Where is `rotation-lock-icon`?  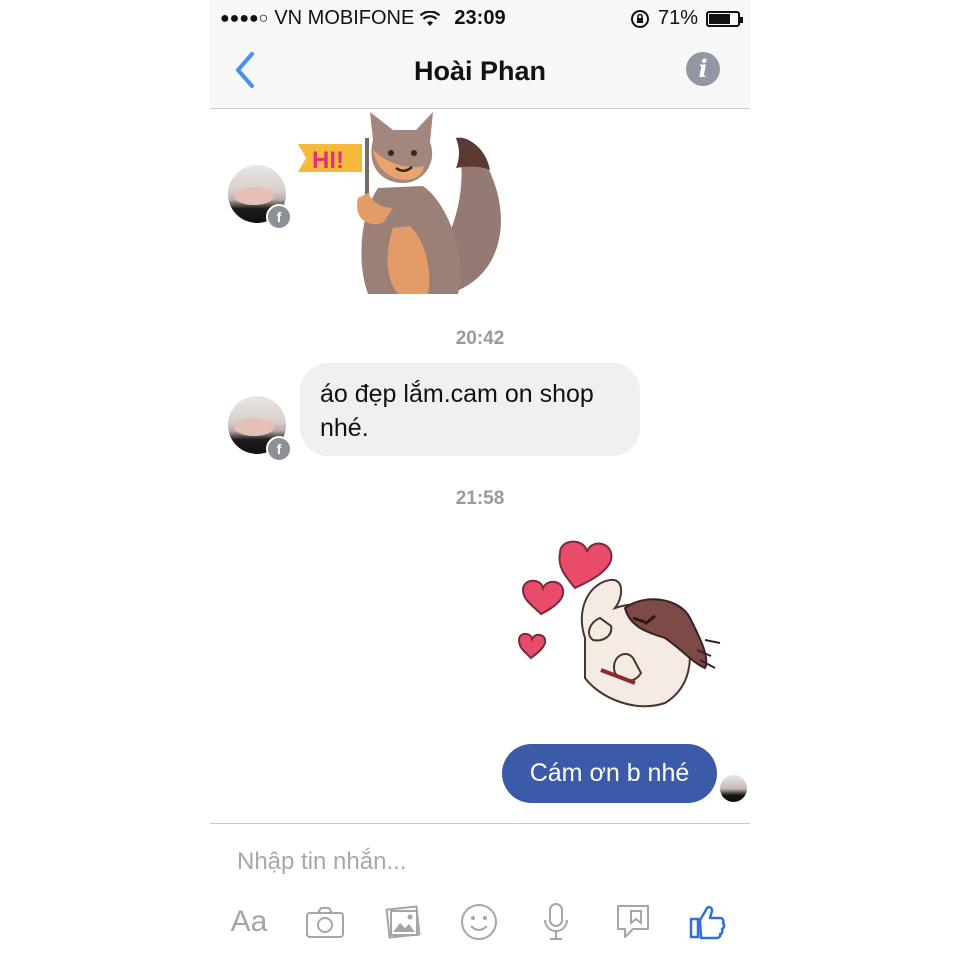
rotation-lock-icon is located at coordinates (639, 18).